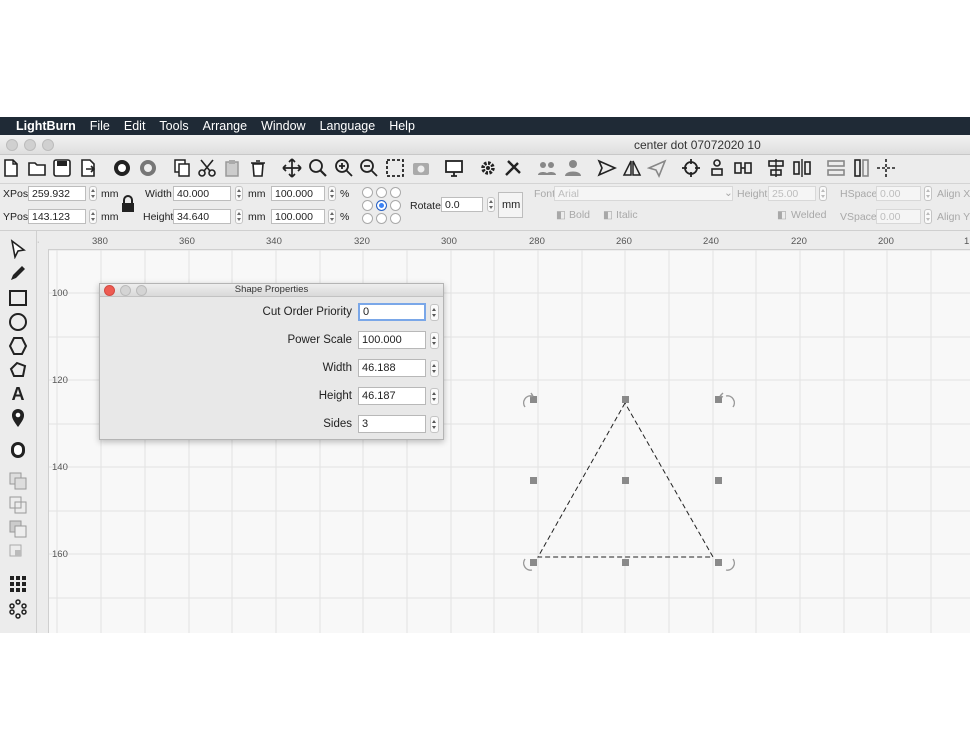 The width and height of the screenshot is (970, 750). Describe the element at coordinates (46, 126) in the screenshot. I see `app-menu: LightBurn` at that location.